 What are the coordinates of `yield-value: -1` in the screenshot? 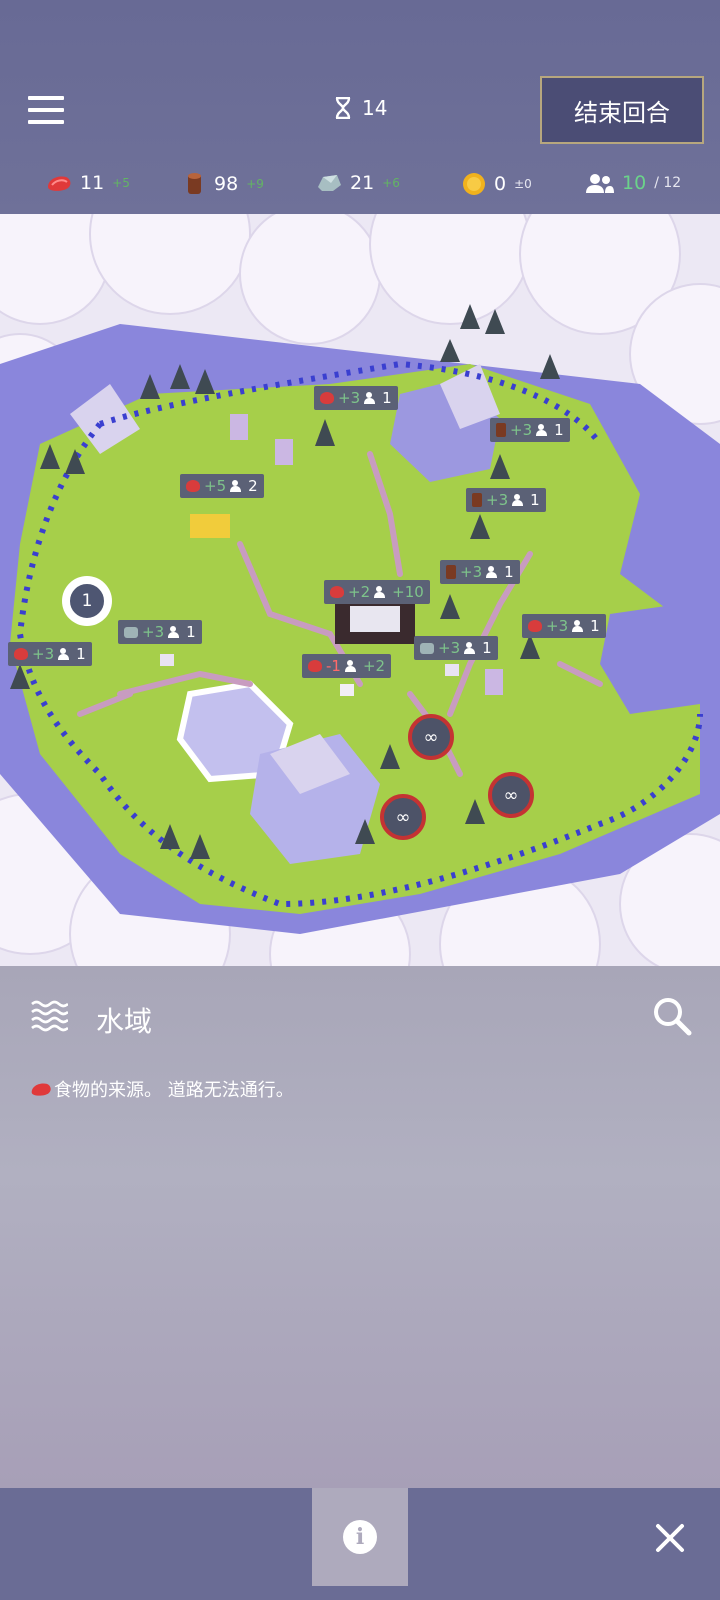 It's located at (333, 666).